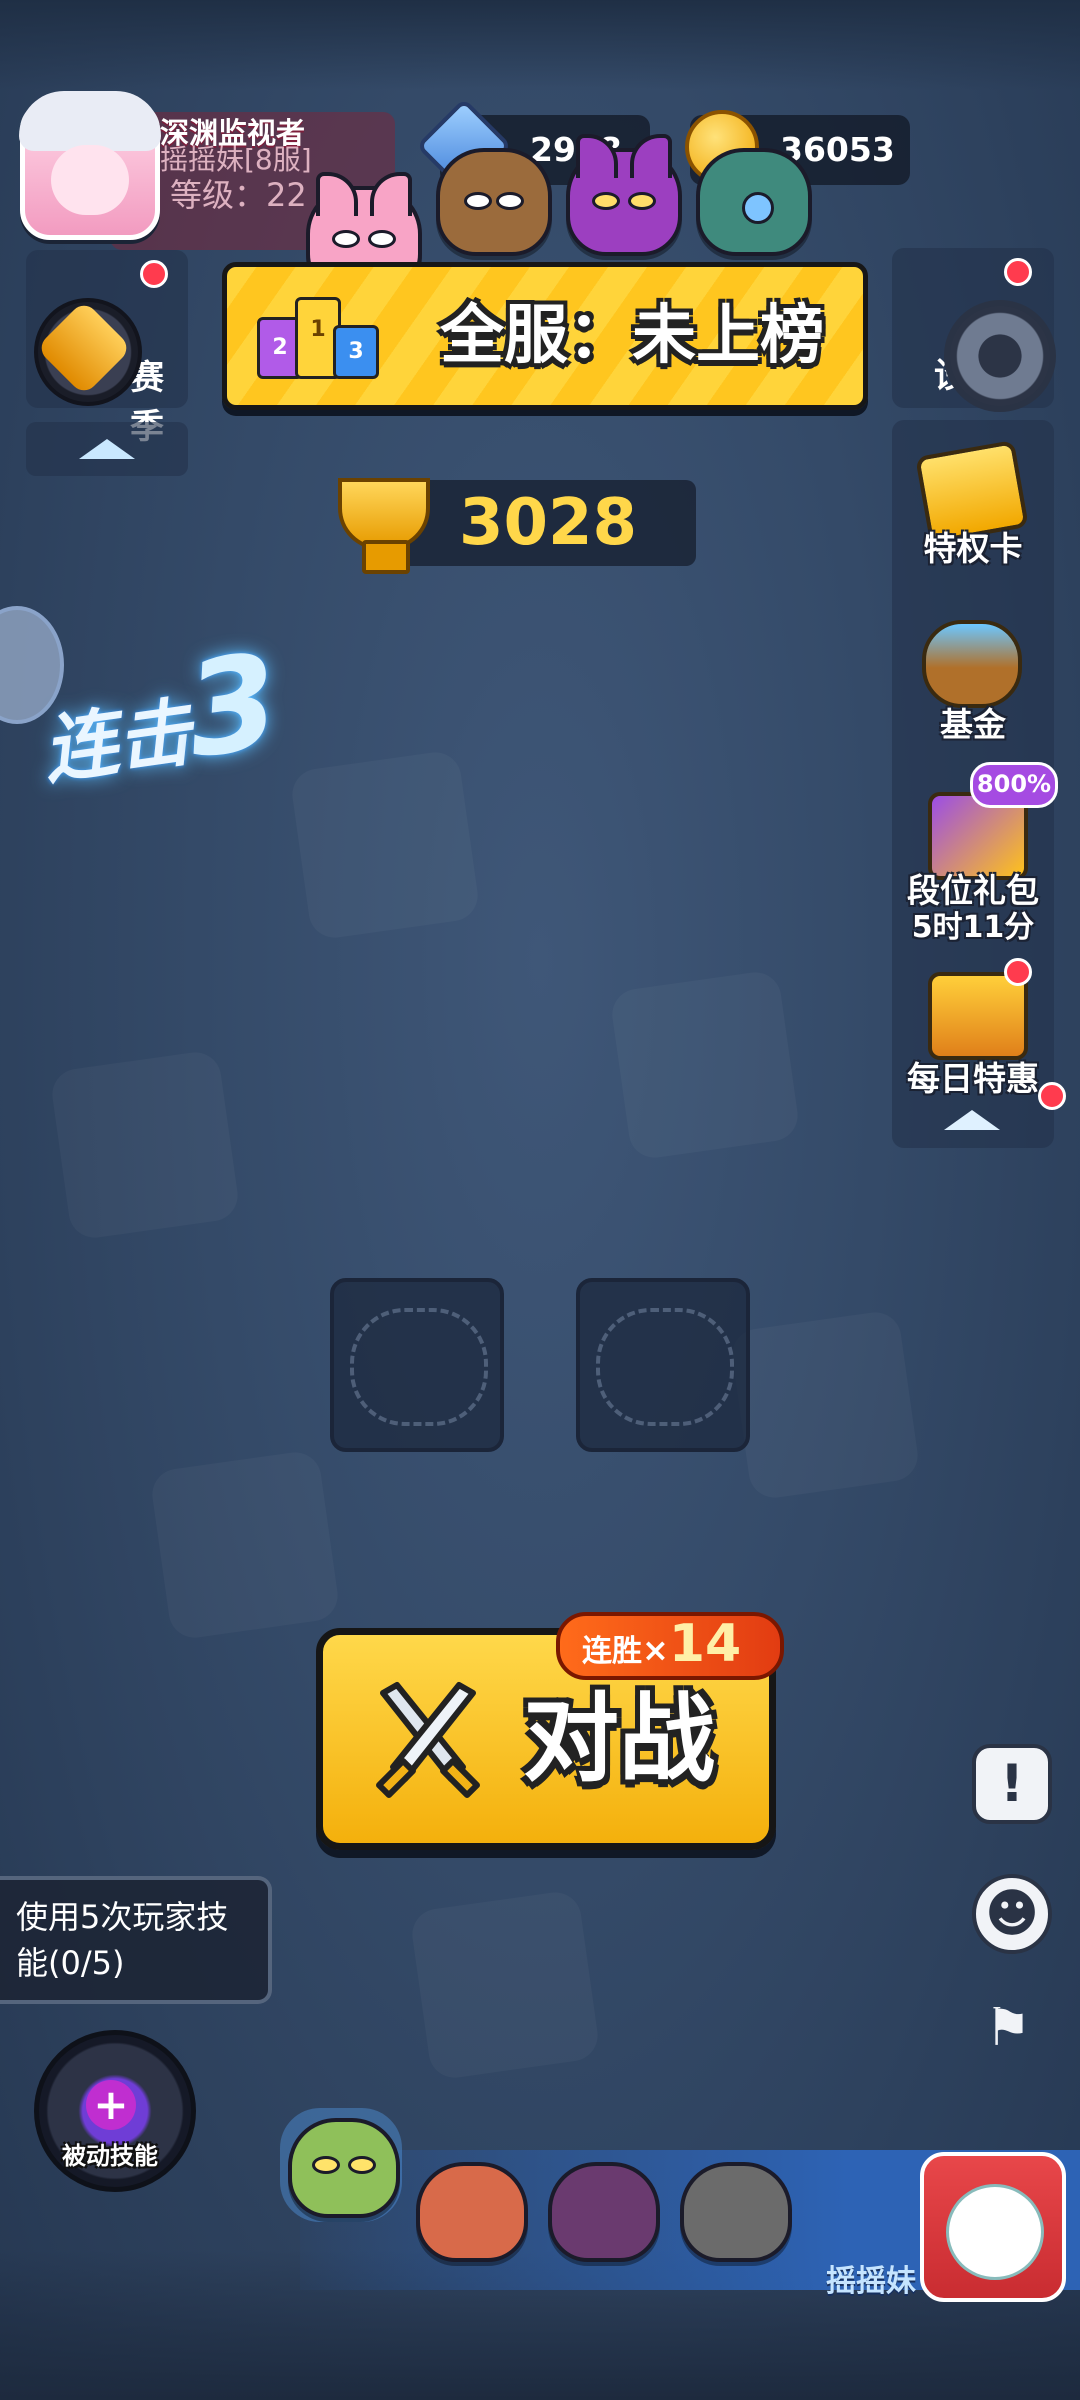 Image resolution: width=1080 pixels, height=2400 pixels. What do you see at coordinates (1008, 2028) in the screenshot?
I see `surrender-flag-icon: ⚑` at bounding box center [1008, 2028].